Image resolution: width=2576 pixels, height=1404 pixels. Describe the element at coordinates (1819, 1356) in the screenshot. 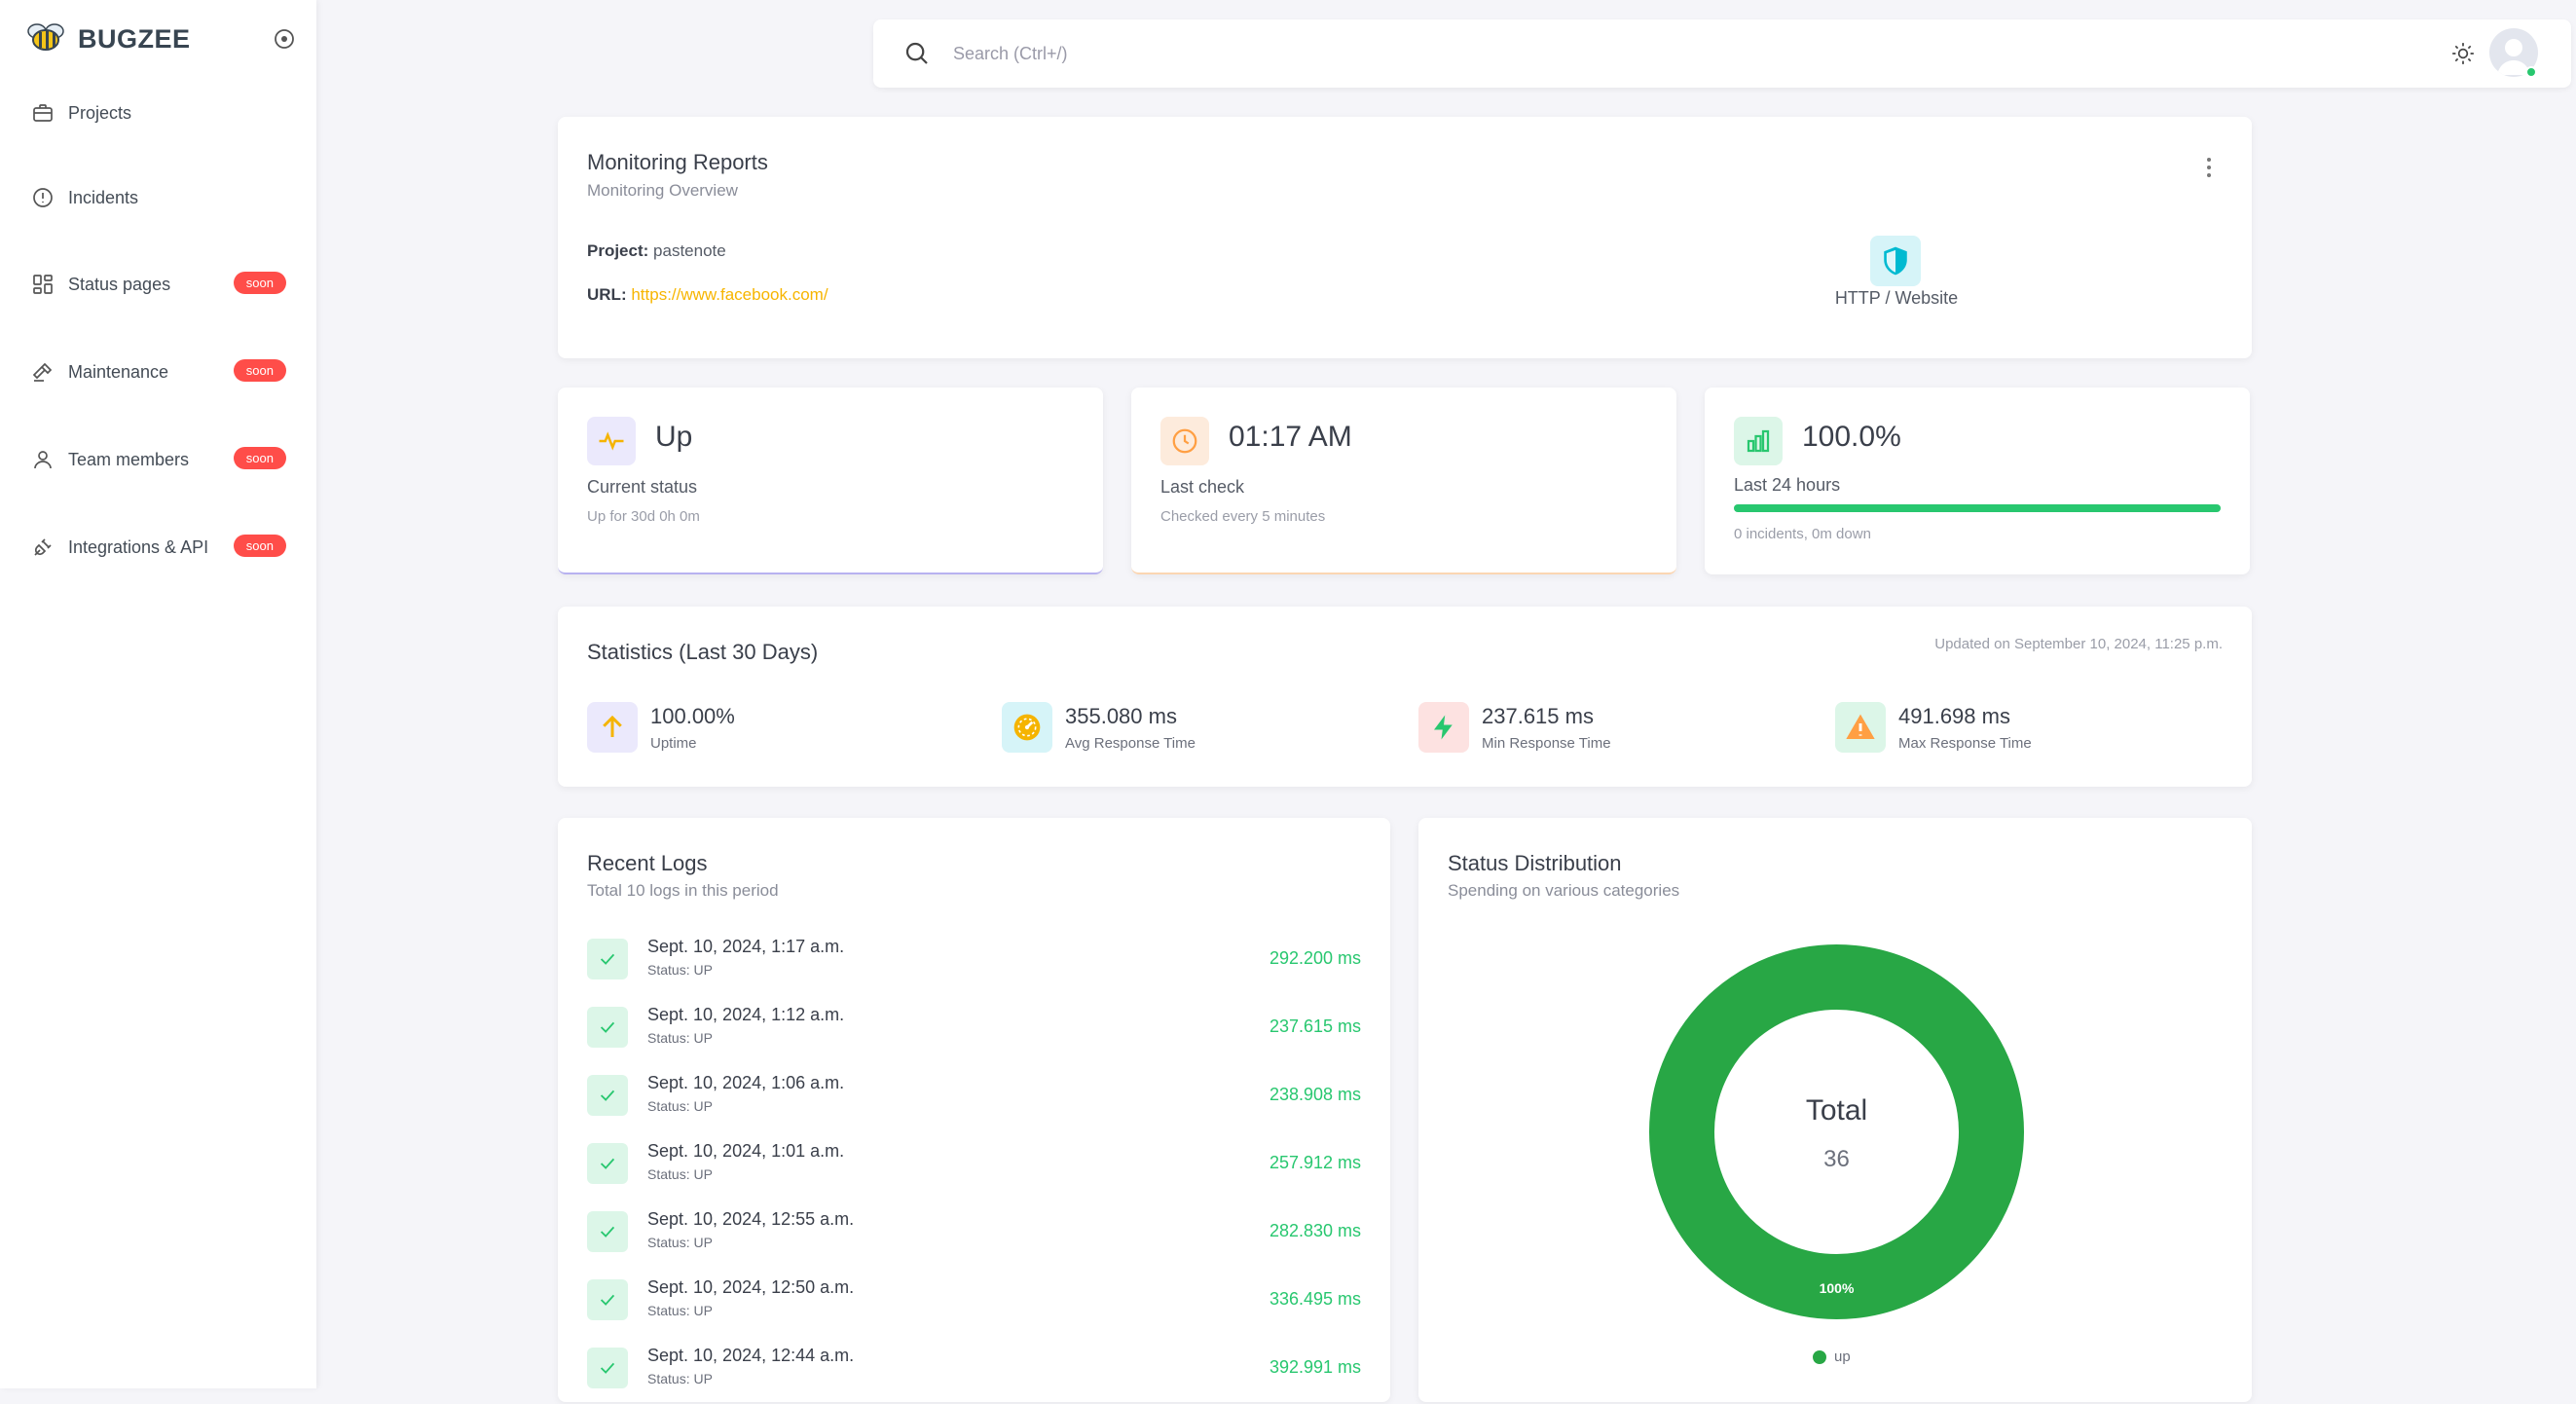

I see `legend-dot` at that location.